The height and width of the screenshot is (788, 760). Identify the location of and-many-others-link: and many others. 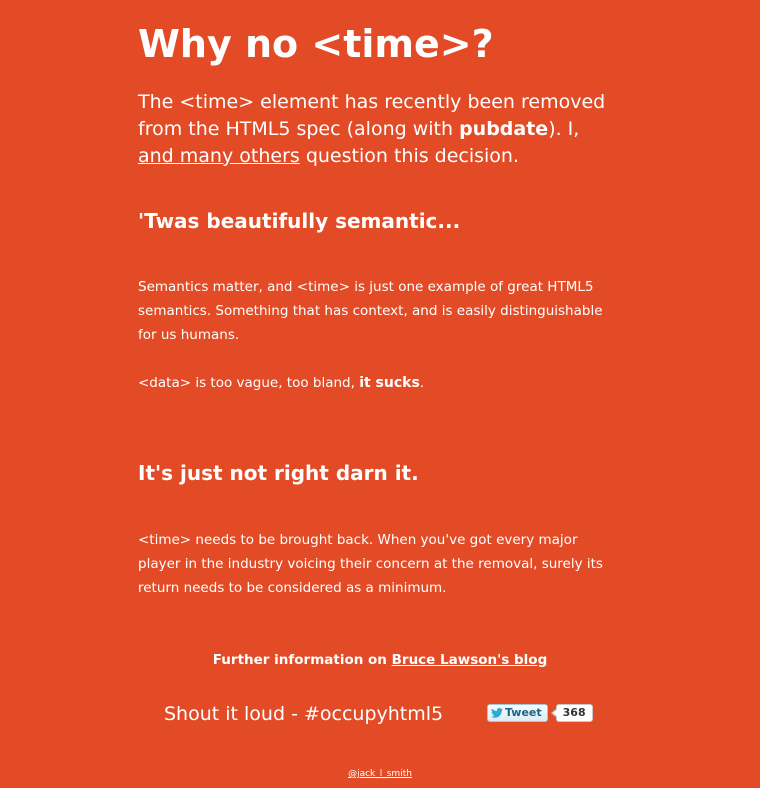
(219, 156).